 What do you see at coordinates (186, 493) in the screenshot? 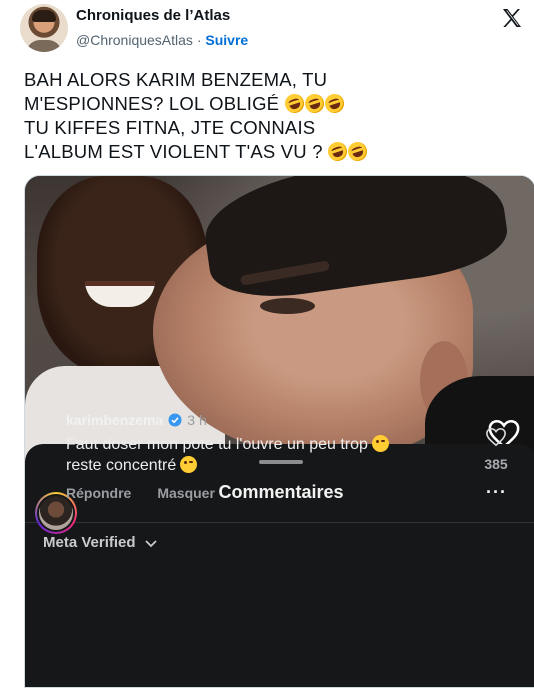
I see `hide-button: Masquer` at bounding box center [186, 493].